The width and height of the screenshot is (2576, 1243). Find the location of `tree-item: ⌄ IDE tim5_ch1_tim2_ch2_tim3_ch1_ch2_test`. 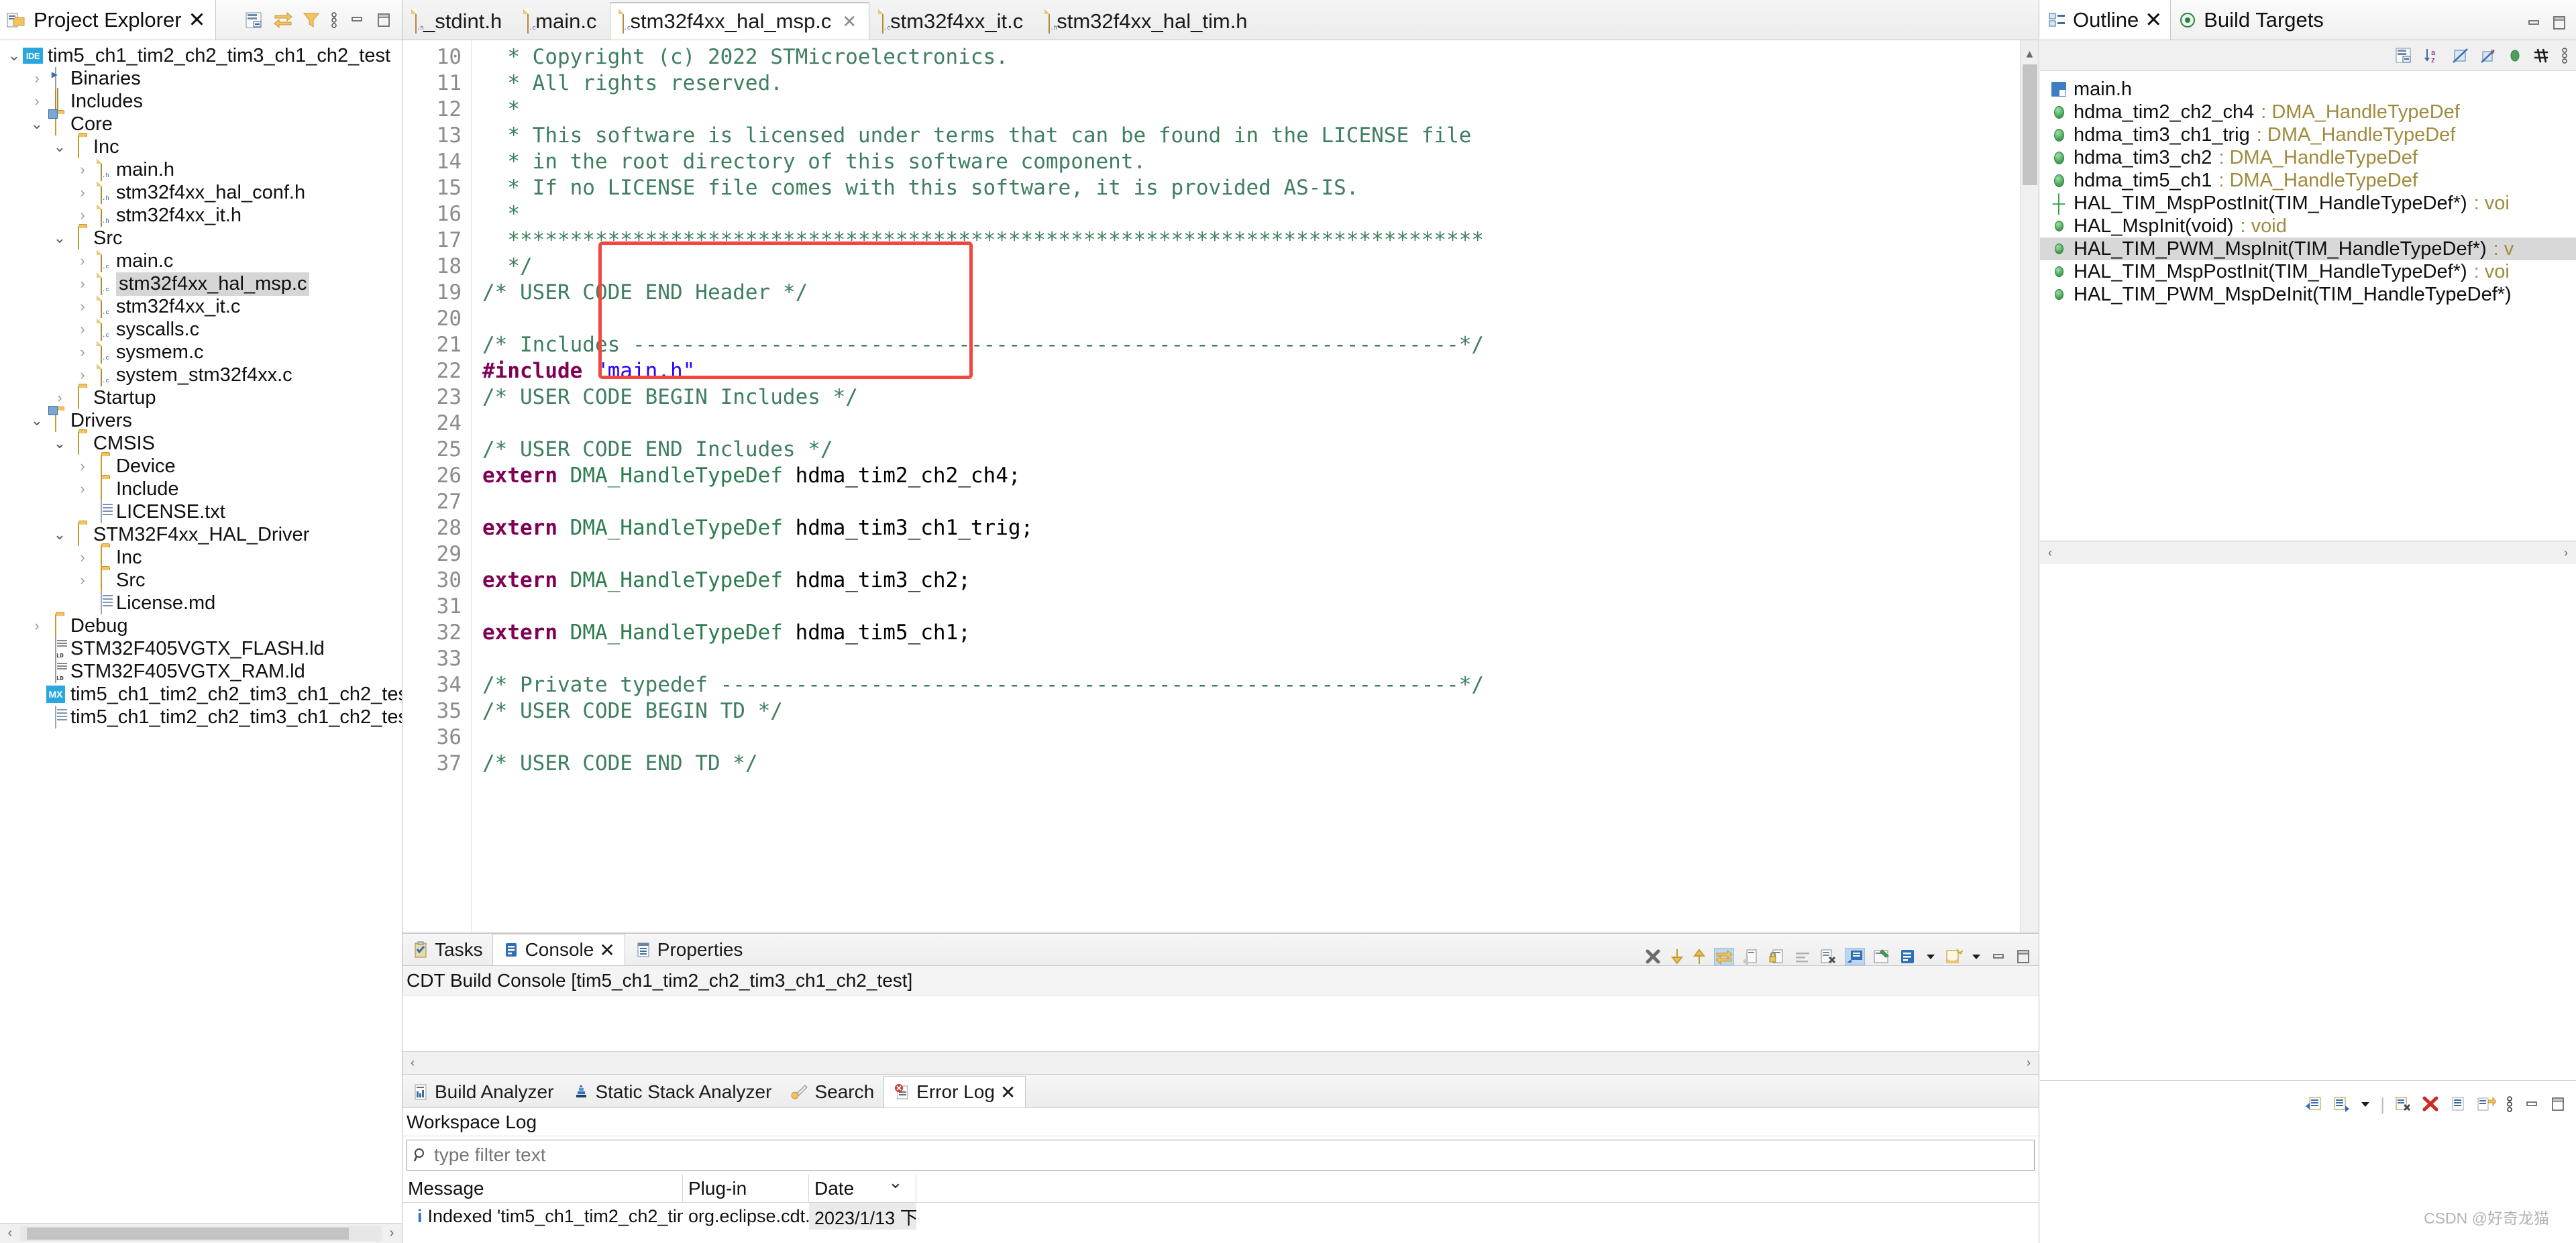

tree-item: ⌄ IDE tim5_ch1_tim2_ch2_tim3_ch1_ch2_test is located at coordinates (201, 55).